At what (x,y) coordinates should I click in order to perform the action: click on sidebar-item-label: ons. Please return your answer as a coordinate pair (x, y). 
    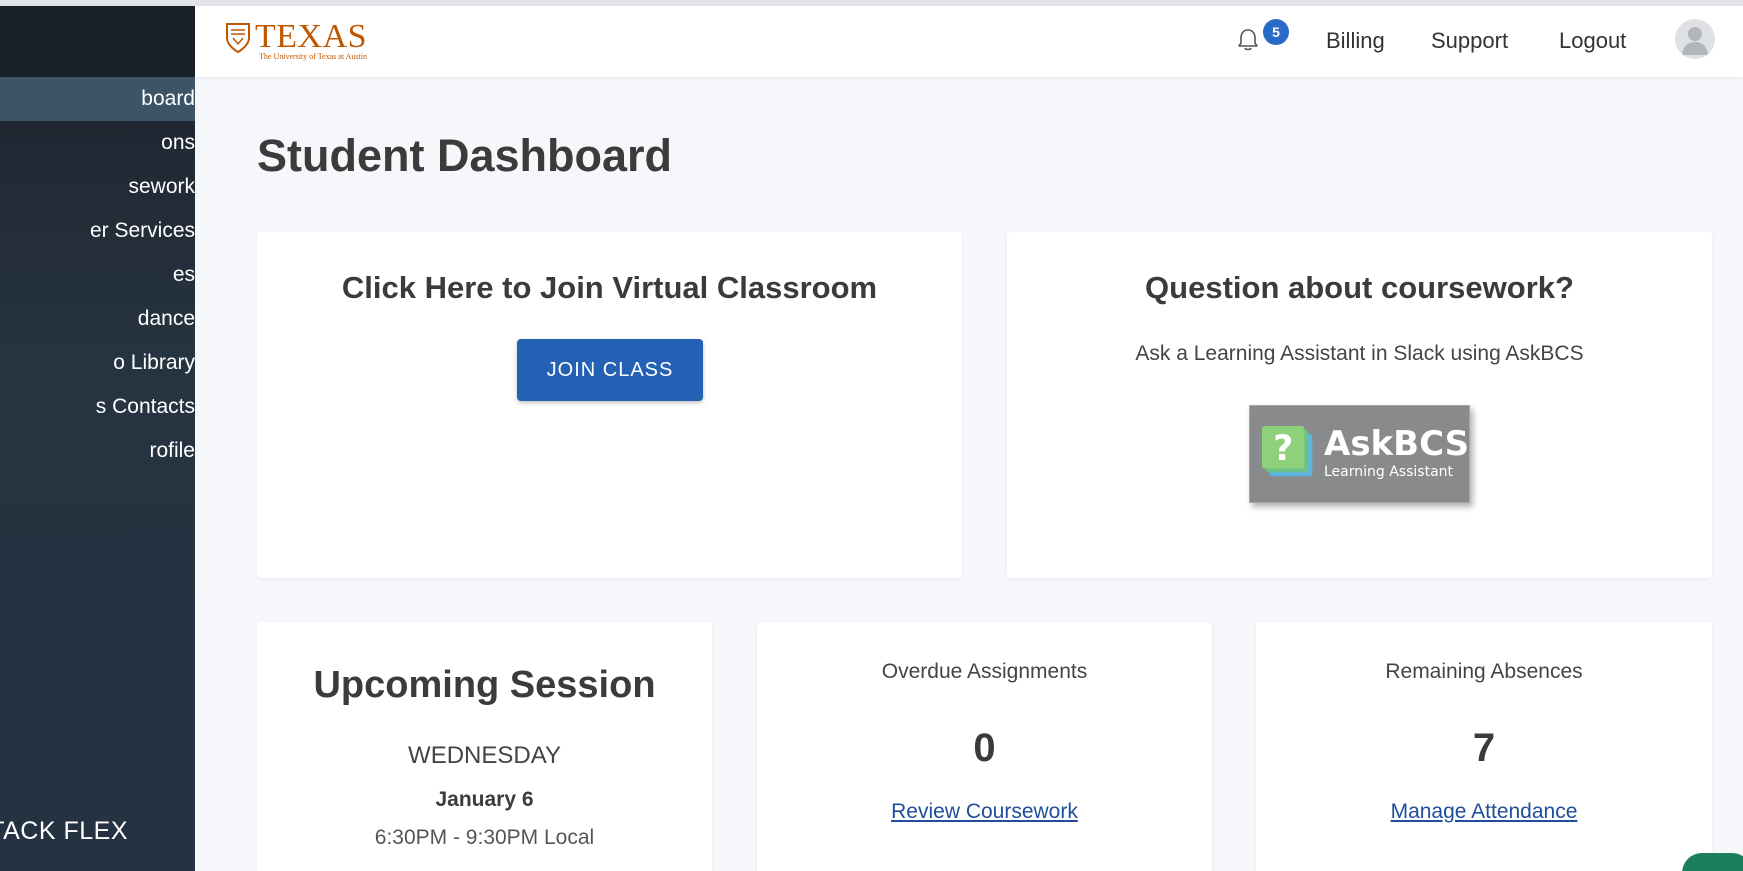
    Looking at the image, I should click on (178, 142).